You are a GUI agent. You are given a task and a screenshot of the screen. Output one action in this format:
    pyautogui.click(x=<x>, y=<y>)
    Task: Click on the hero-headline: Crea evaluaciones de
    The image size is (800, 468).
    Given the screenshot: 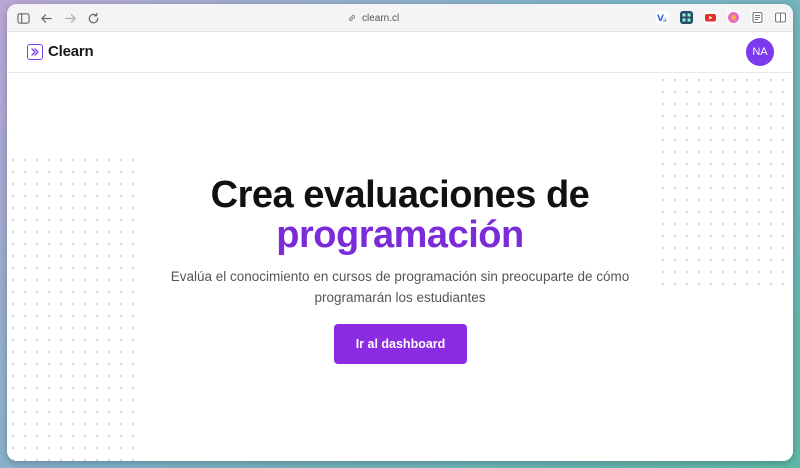 What is the action you would take?
    pyautogui.click(x=400, y=195)
    